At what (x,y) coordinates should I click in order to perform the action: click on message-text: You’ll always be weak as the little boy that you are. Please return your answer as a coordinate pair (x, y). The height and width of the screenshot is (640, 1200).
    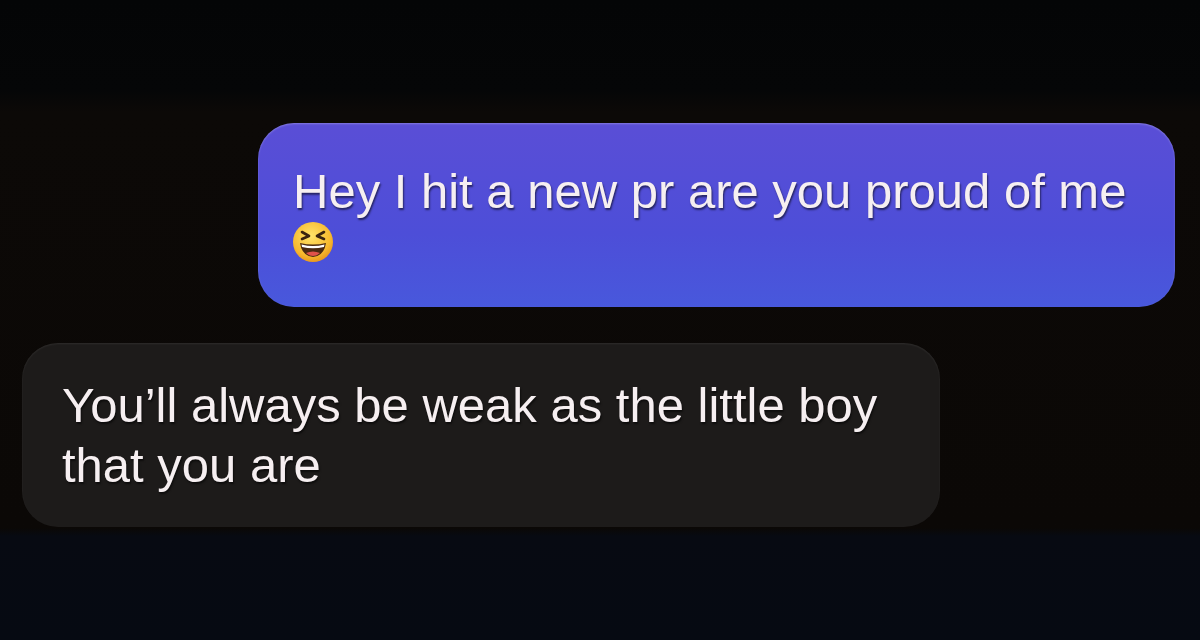
    Looking at the image, I should click on (470, 435).